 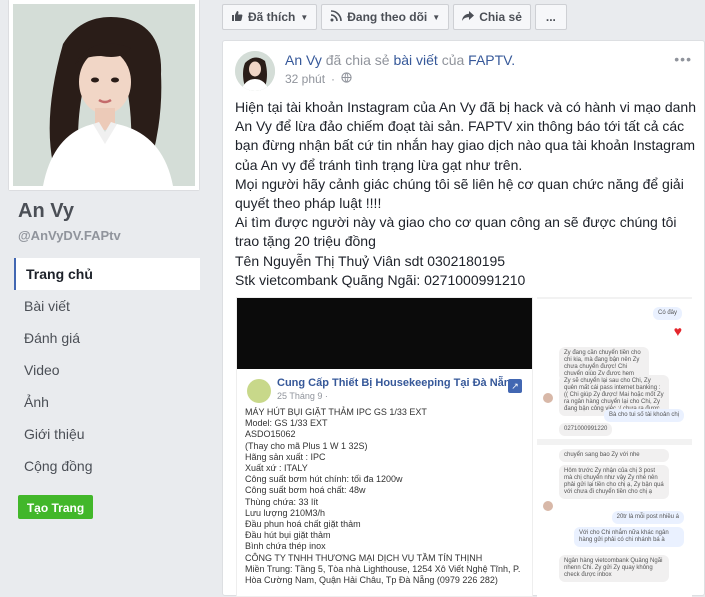 What do you see at coordinates (683, 59) in the screenshot?
I see `post-options-icon: •••` at bounding box center [683, 59].